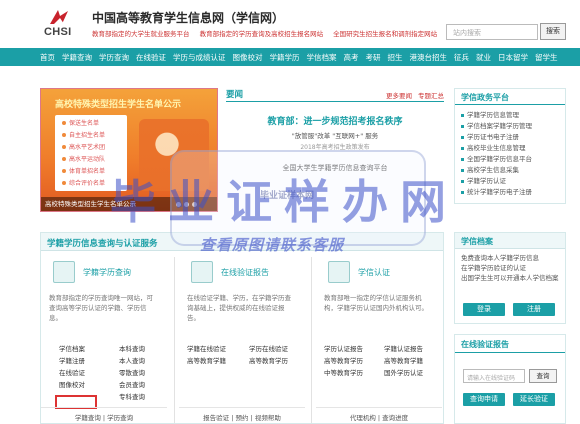  I want to click on verify-query-button: 查询, so click(543, 376).